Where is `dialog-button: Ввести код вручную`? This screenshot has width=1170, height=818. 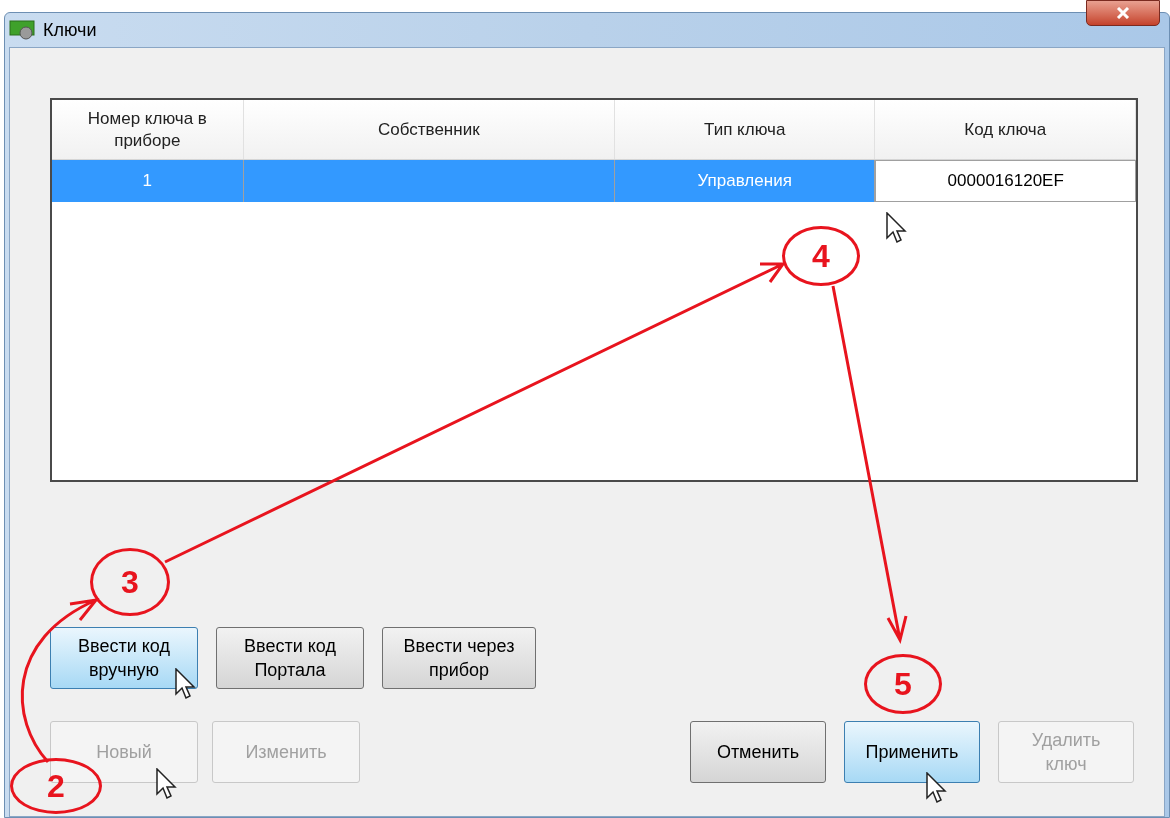 dialog-button: Ввести код вручную is located at coordinates (124, 658).